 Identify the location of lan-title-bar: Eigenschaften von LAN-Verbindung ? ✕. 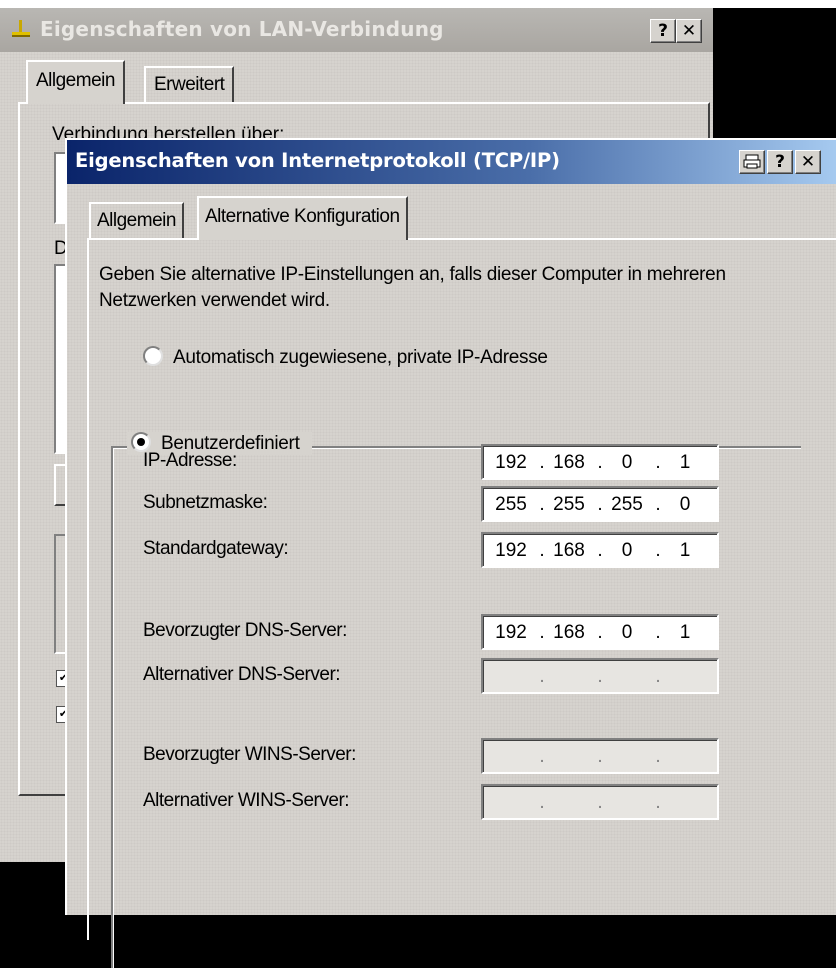
(356, 30).